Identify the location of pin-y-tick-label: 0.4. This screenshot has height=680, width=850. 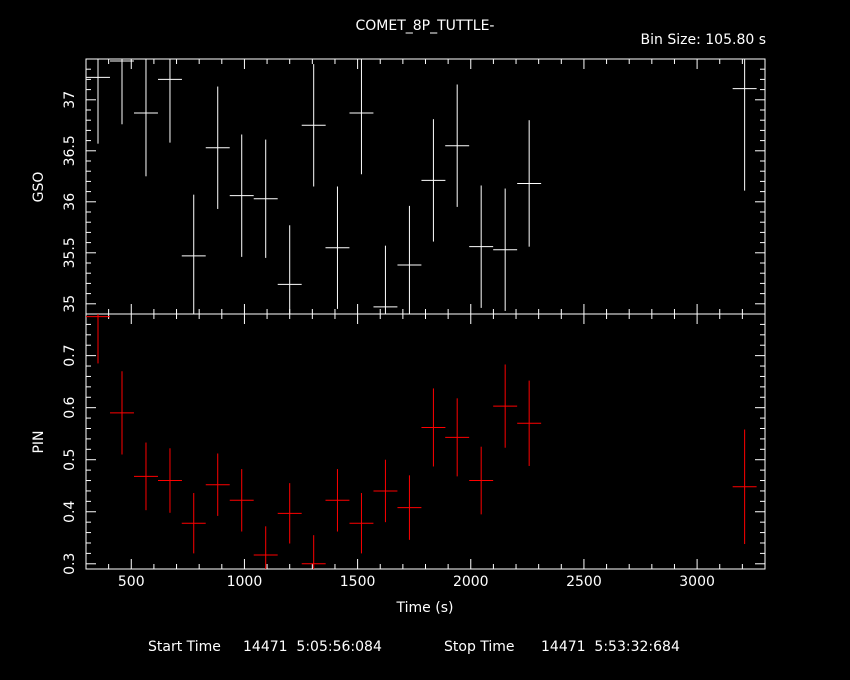
(70, 512).